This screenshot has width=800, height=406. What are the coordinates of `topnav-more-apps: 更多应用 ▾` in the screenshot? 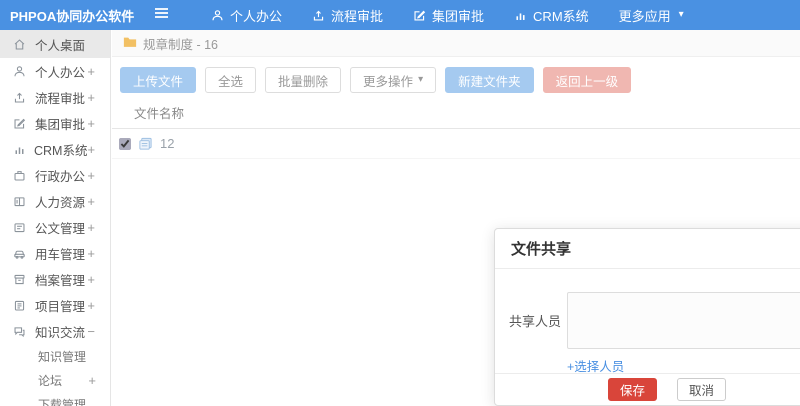 It's located at (651, 15).